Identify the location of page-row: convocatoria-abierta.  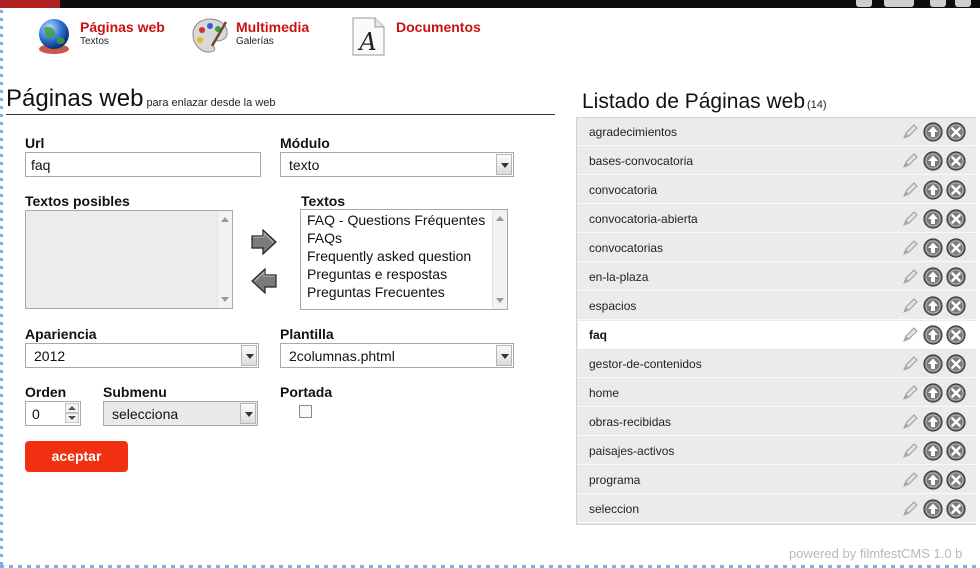
(777, 219).